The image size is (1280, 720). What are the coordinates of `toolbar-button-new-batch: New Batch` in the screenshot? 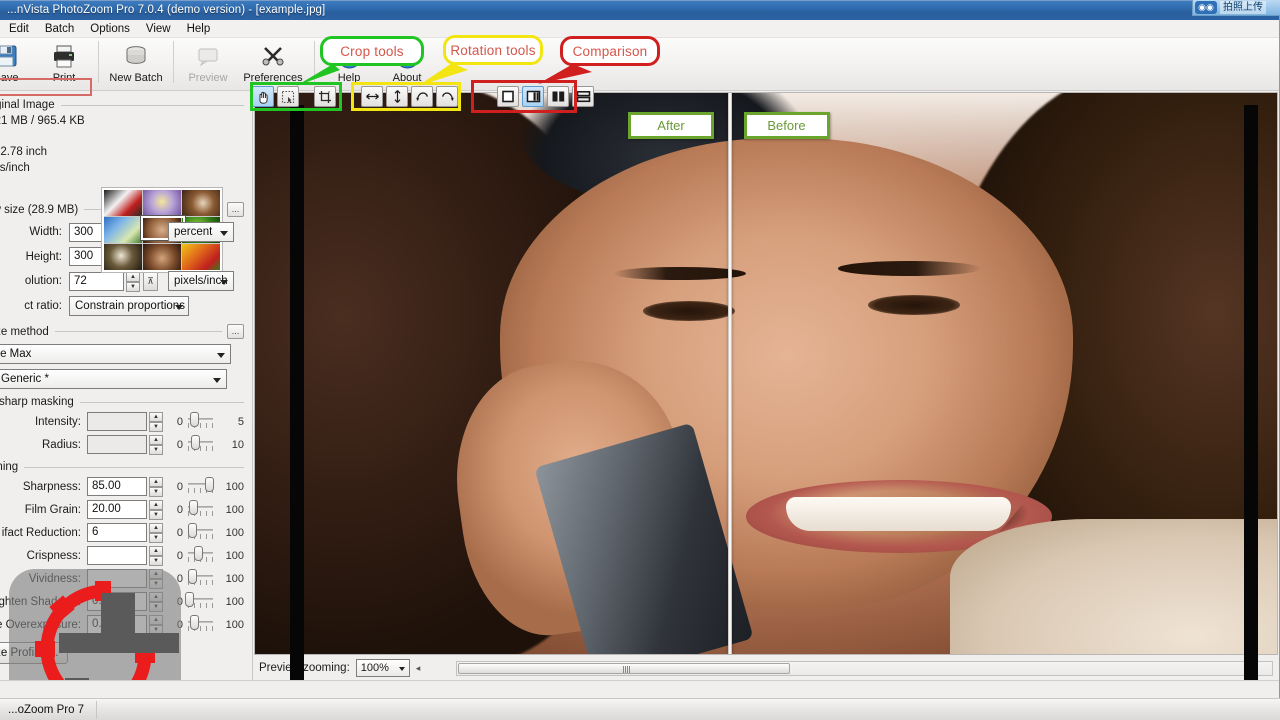 It's located at (136, 63).